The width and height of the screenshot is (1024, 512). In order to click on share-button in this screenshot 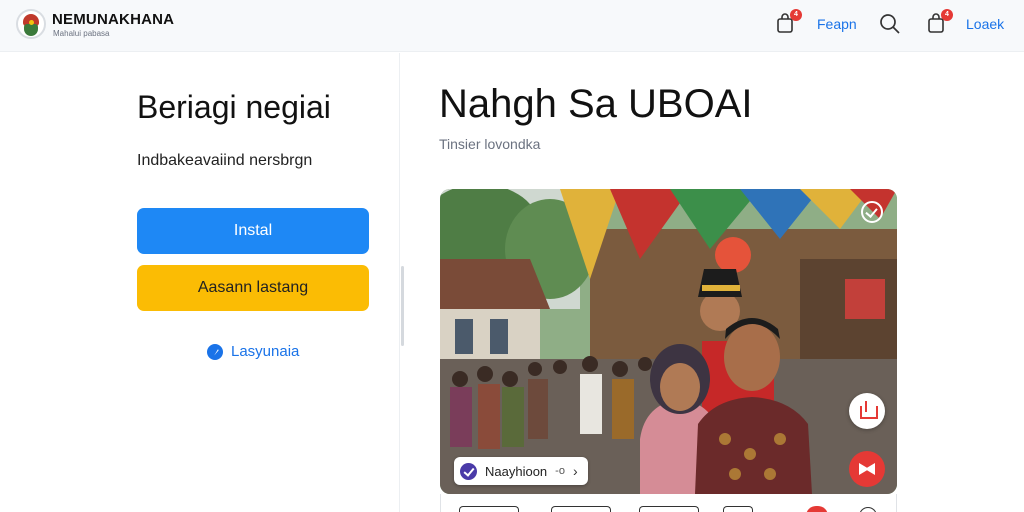, I will do `click(867, 411)`.